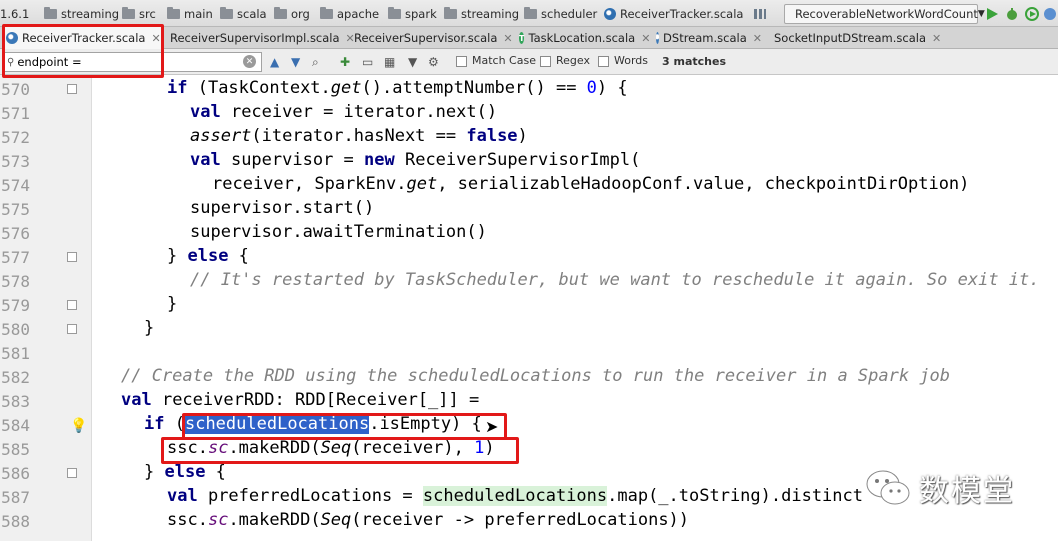 This screenshot has width=1058, height=541. I want to click on breadcrumb-label: streaming, so click(490, 14).